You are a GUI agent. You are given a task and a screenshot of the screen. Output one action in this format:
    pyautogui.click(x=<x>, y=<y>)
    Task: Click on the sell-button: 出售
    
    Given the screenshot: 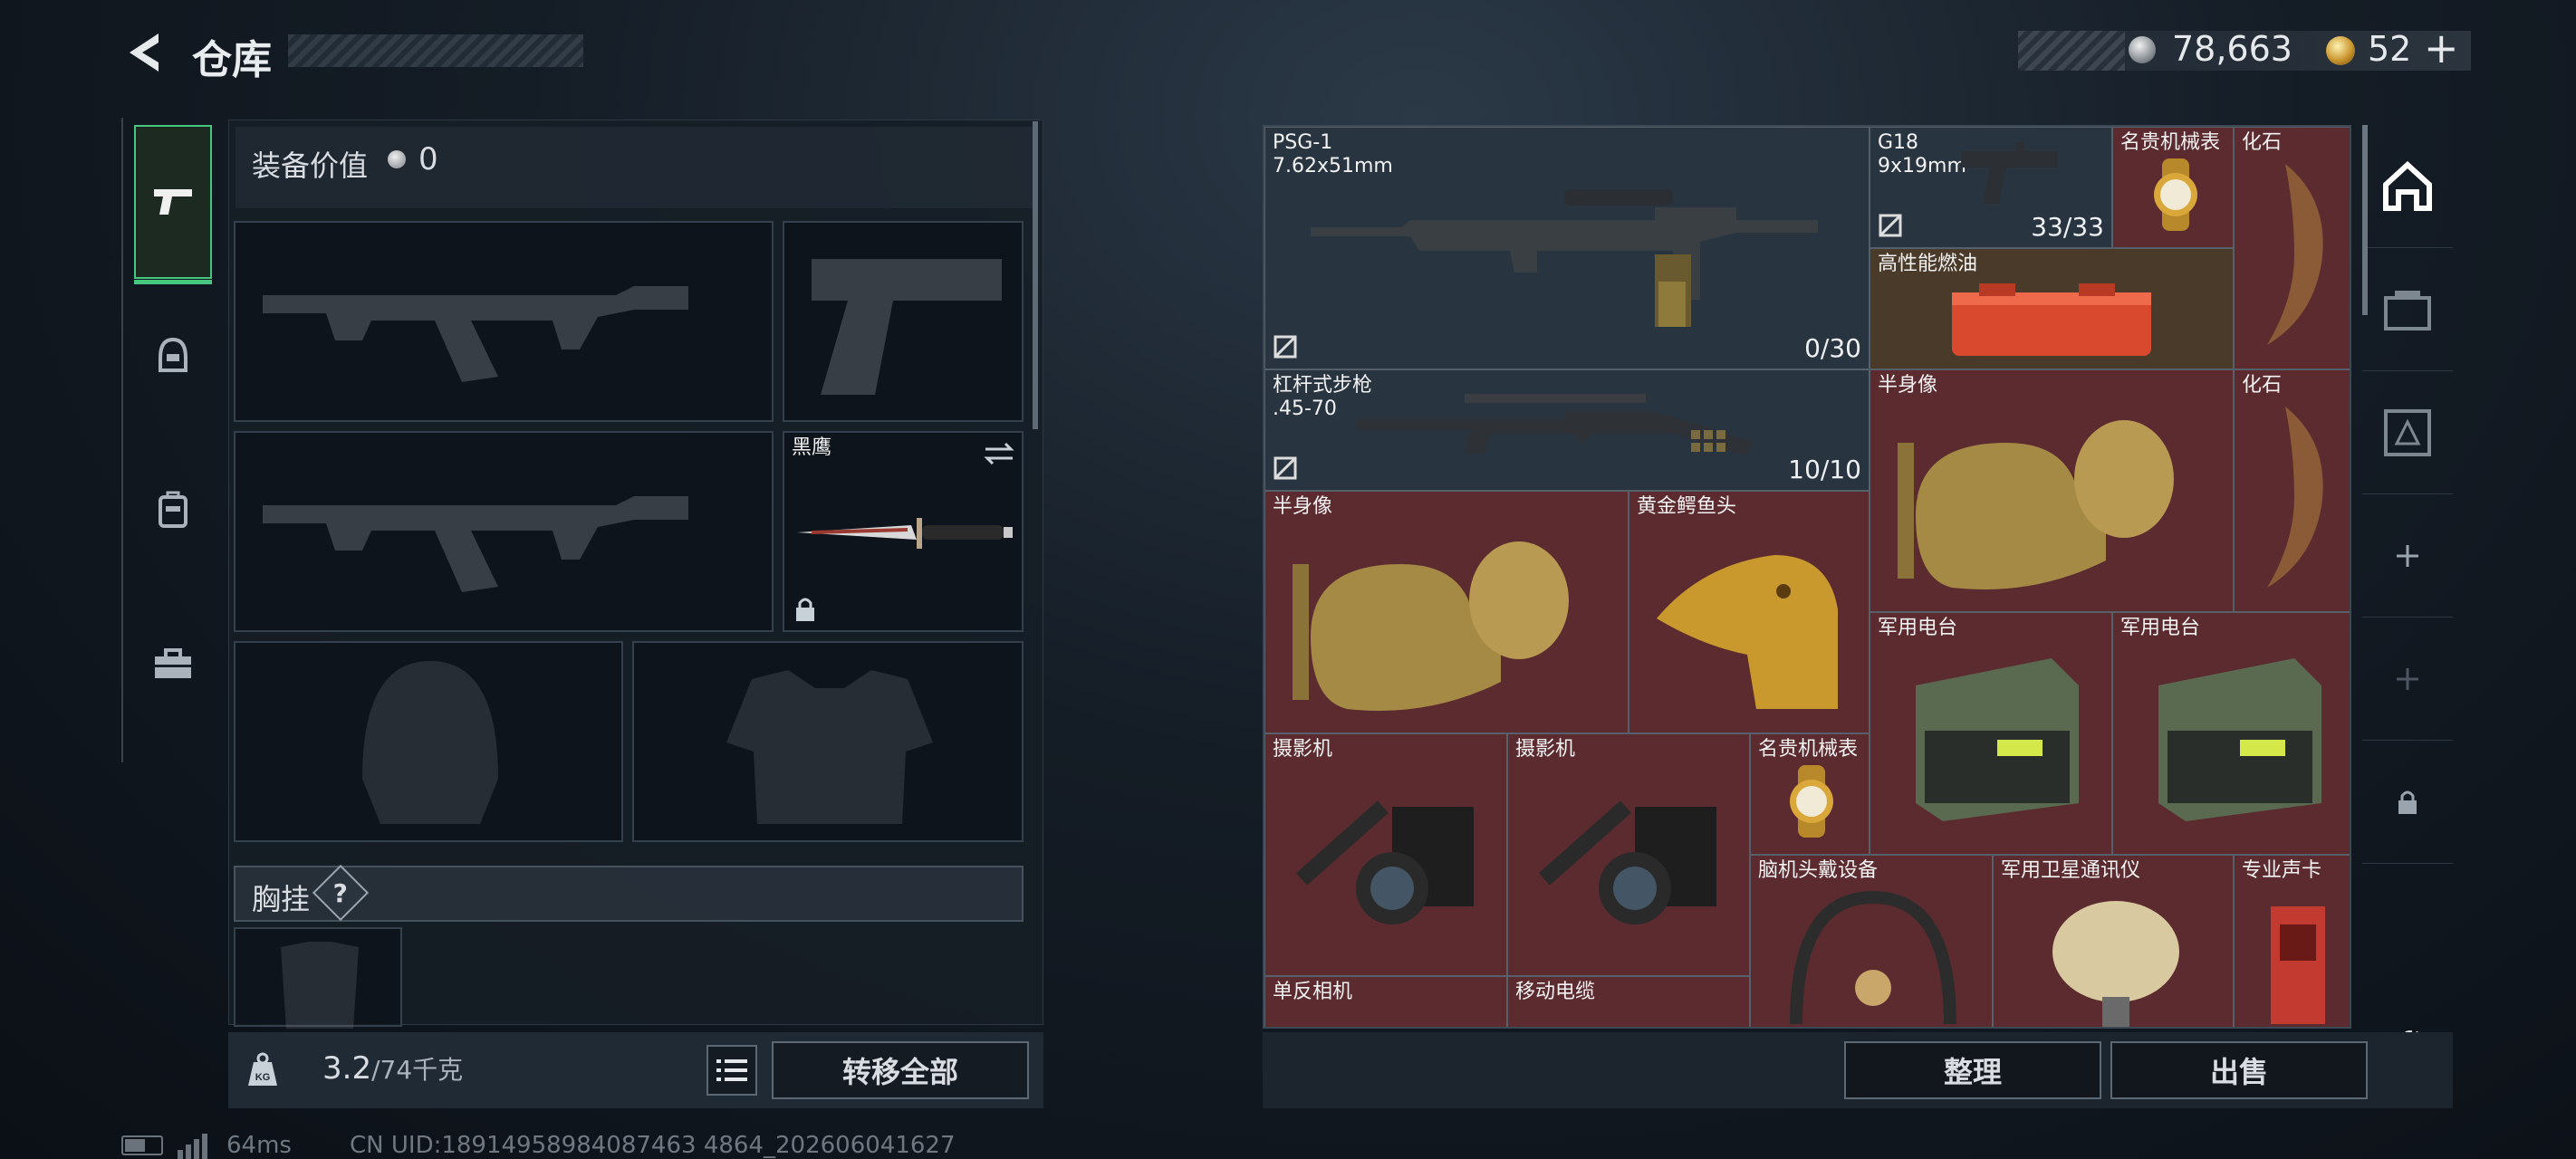 What is the action you would take?
    pyautogui.click(x=2239, y=1070)
    